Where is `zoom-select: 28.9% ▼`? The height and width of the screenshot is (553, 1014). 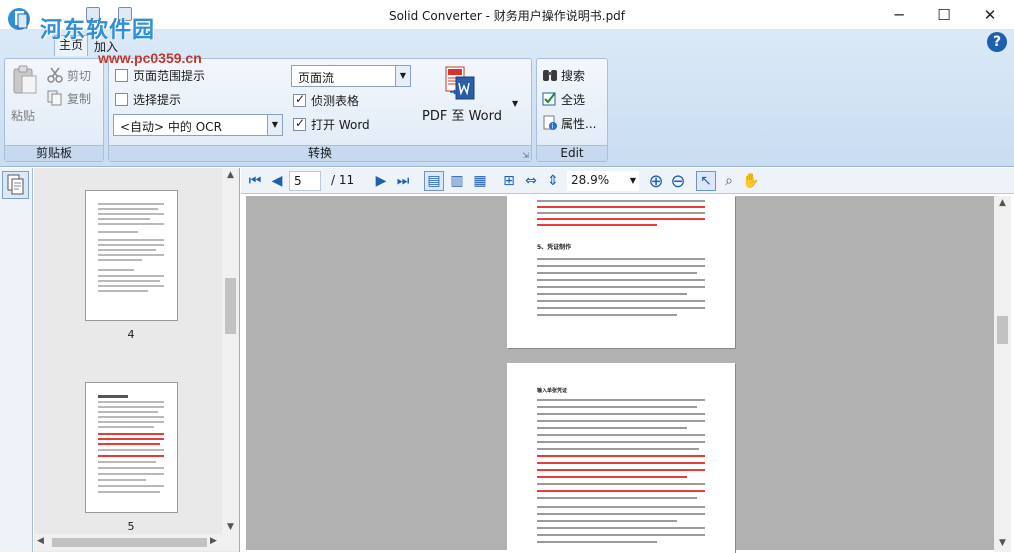
zoom-select: 28.9% ▼ is located at coordinates (603, 181).